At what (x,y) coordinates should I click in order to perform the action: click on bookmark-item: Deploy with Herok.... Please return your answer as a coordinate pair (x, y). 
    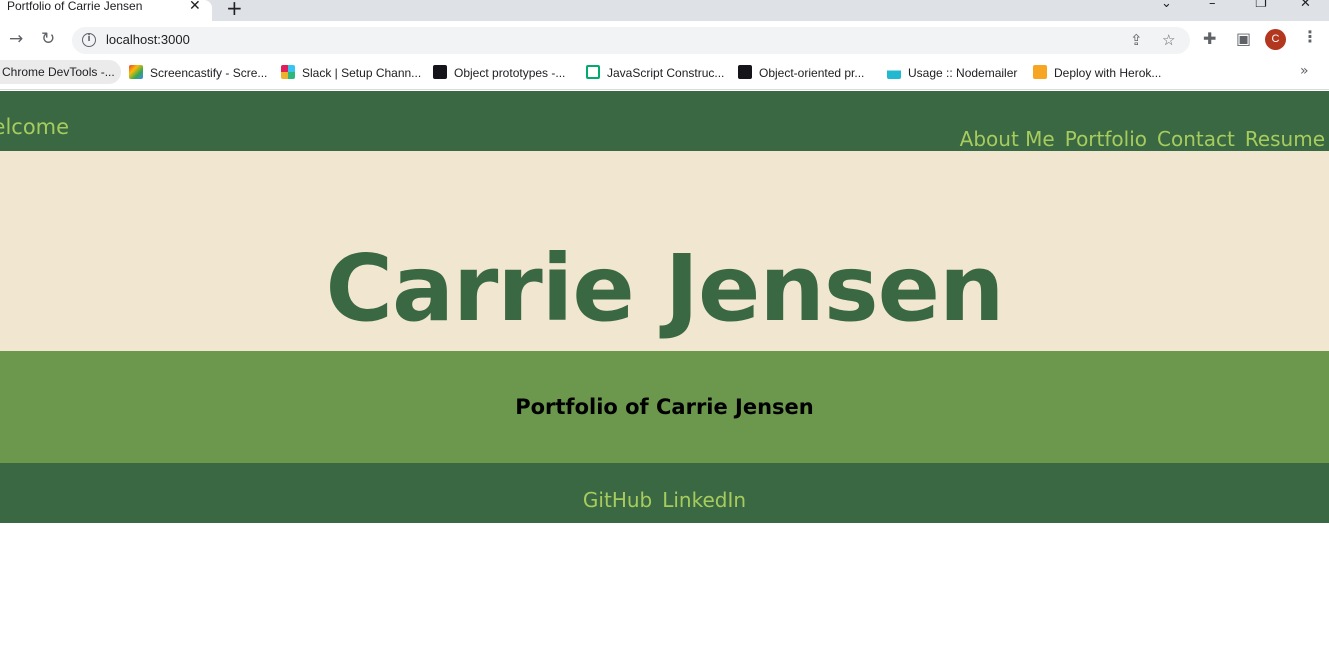
    Looking at the image, I should click on (1097, 73).